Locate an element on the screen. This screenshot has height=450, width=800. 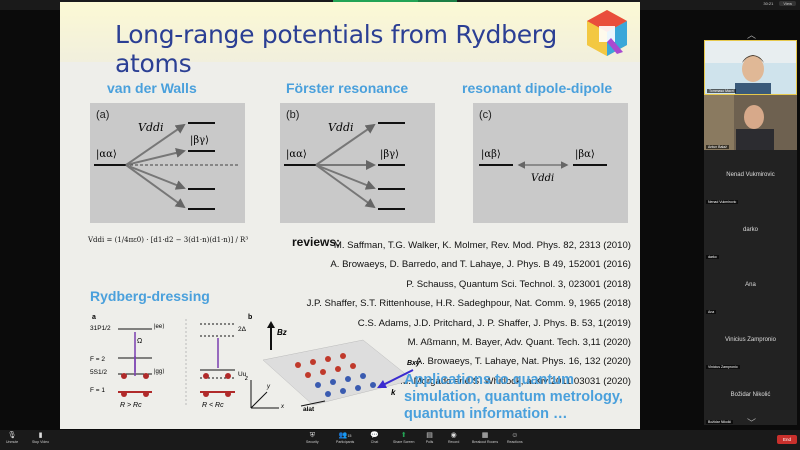
participant-tile: Ana Ana is located at coordinates (750, 287).